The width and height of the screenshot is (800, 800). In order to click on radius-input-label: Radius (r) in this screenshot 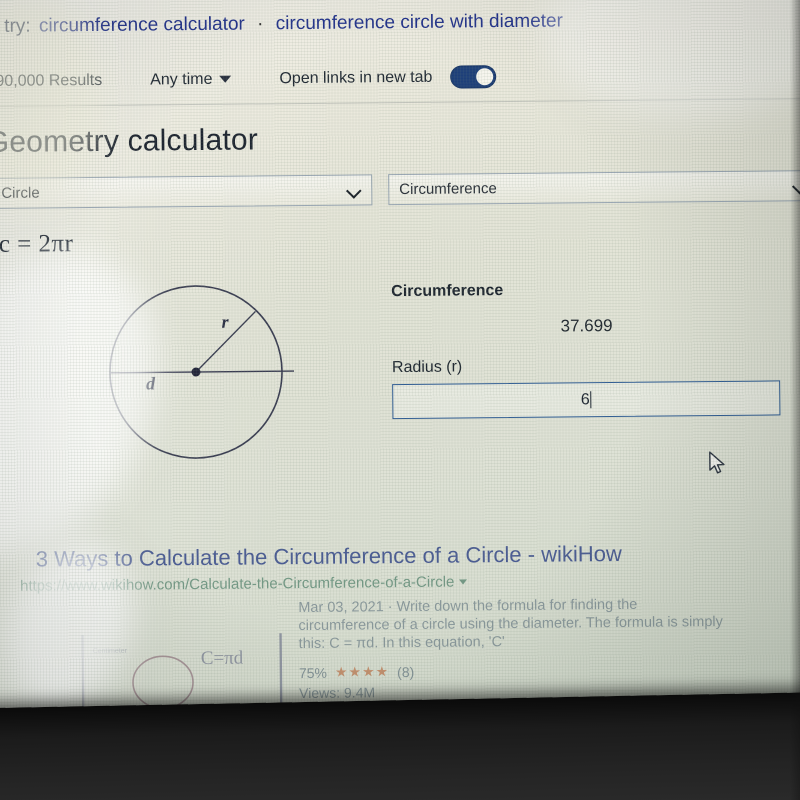, I will do `click(427, 367)`.